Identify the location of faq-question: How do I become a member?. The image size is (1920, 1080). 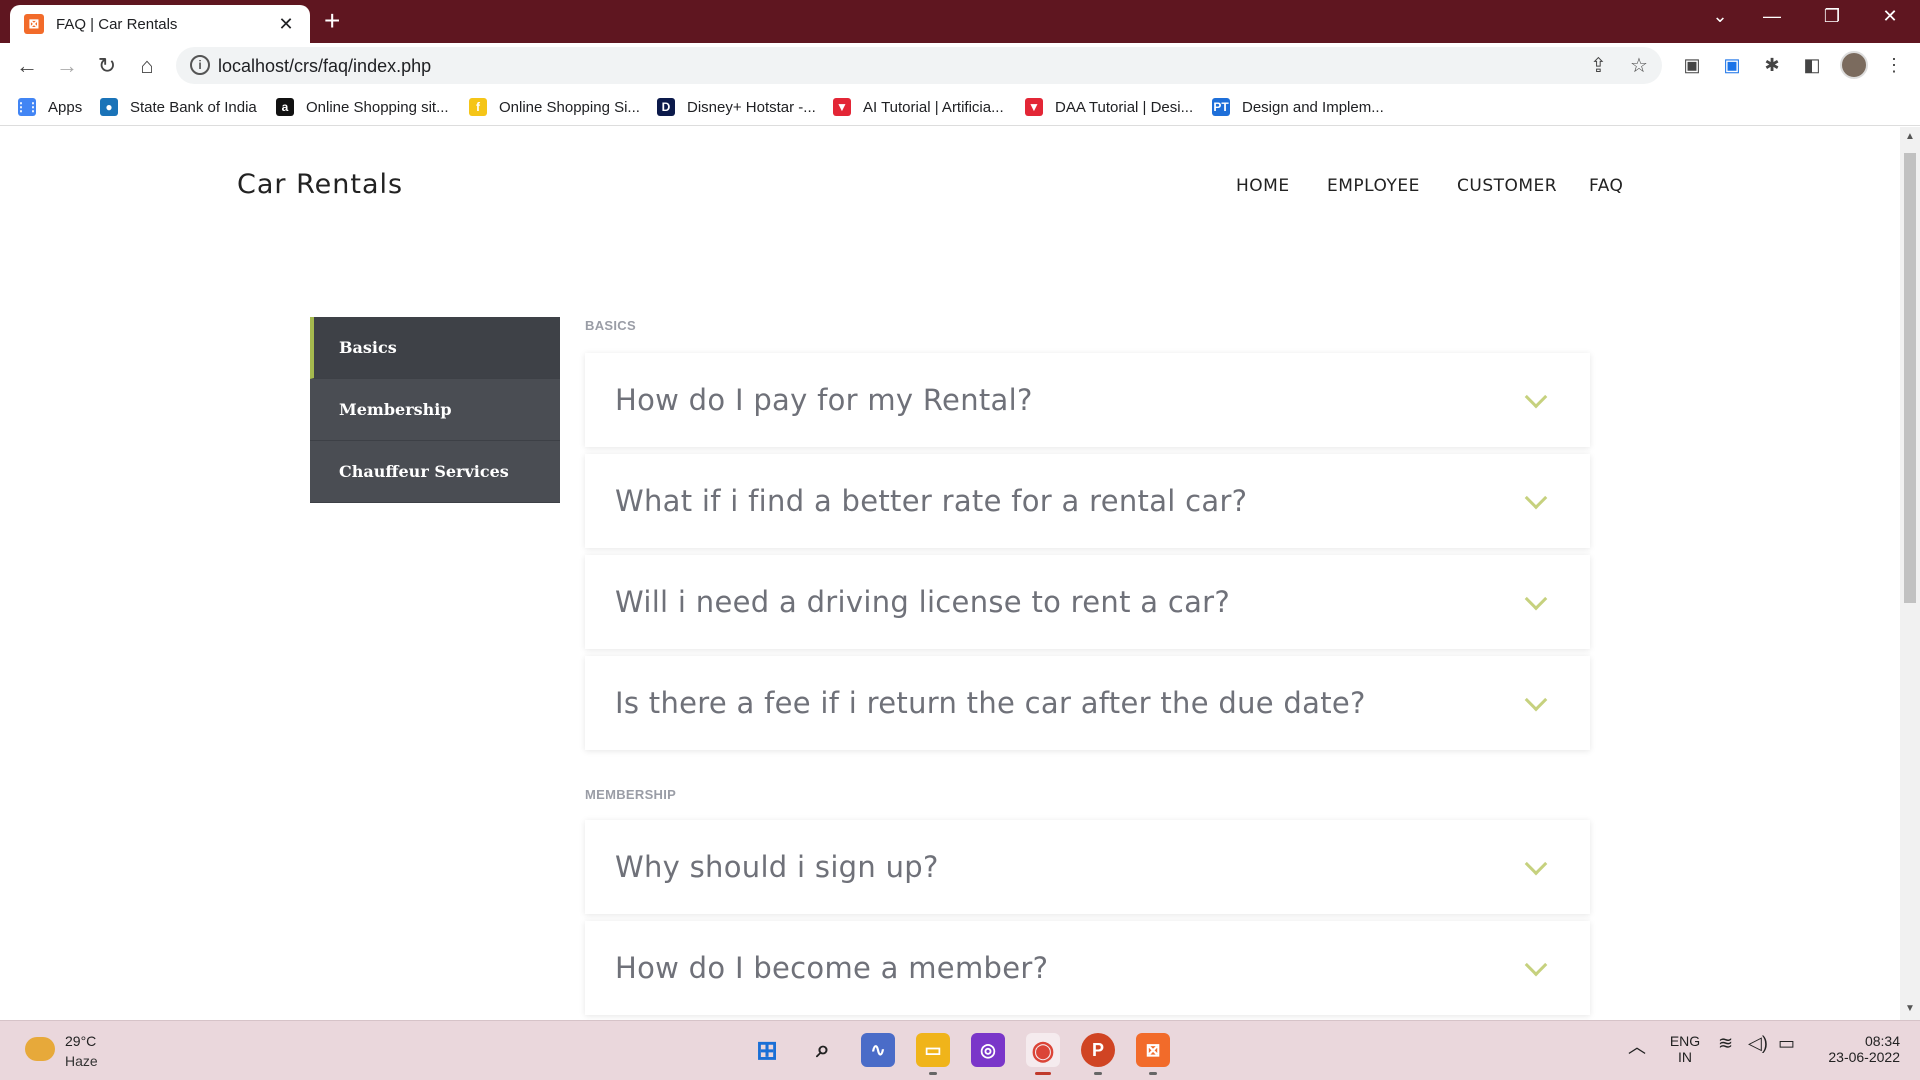
(832, 968).